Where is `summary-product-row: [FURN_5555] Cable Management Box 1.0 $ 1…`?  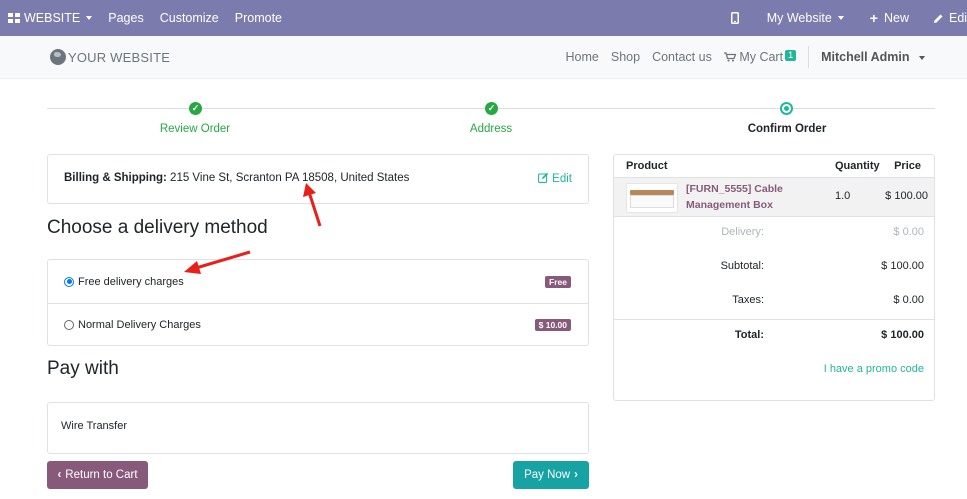 summary-product-row: [FURN_5555] Cable Management Box 1.0 $ 1… is located at coordinates (774, 197).